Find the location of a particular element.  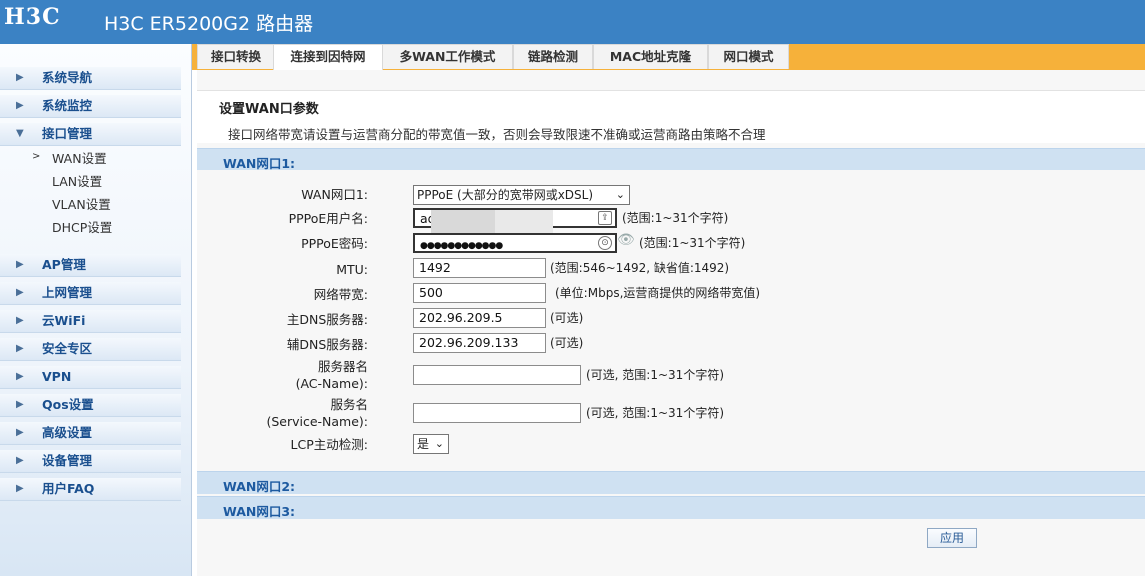

sidebar-item-security: ▶ 安全专区 is located at coordinates (90, 349).